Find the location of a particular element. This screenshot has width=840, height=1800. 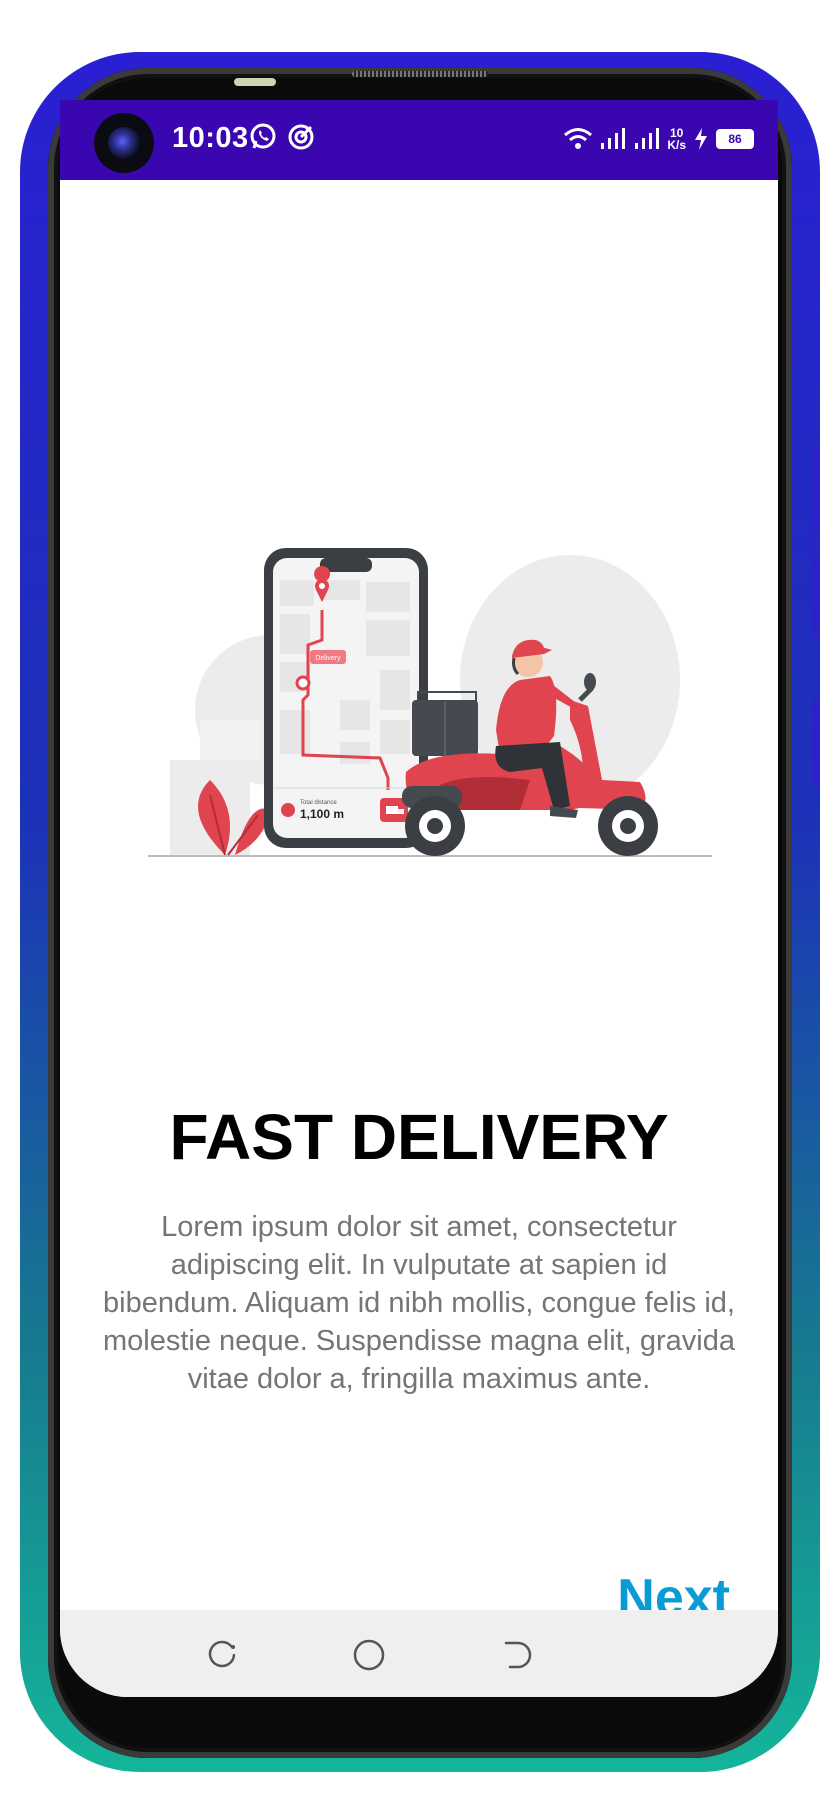

recents-icon is located at coordinates (223, 1655).